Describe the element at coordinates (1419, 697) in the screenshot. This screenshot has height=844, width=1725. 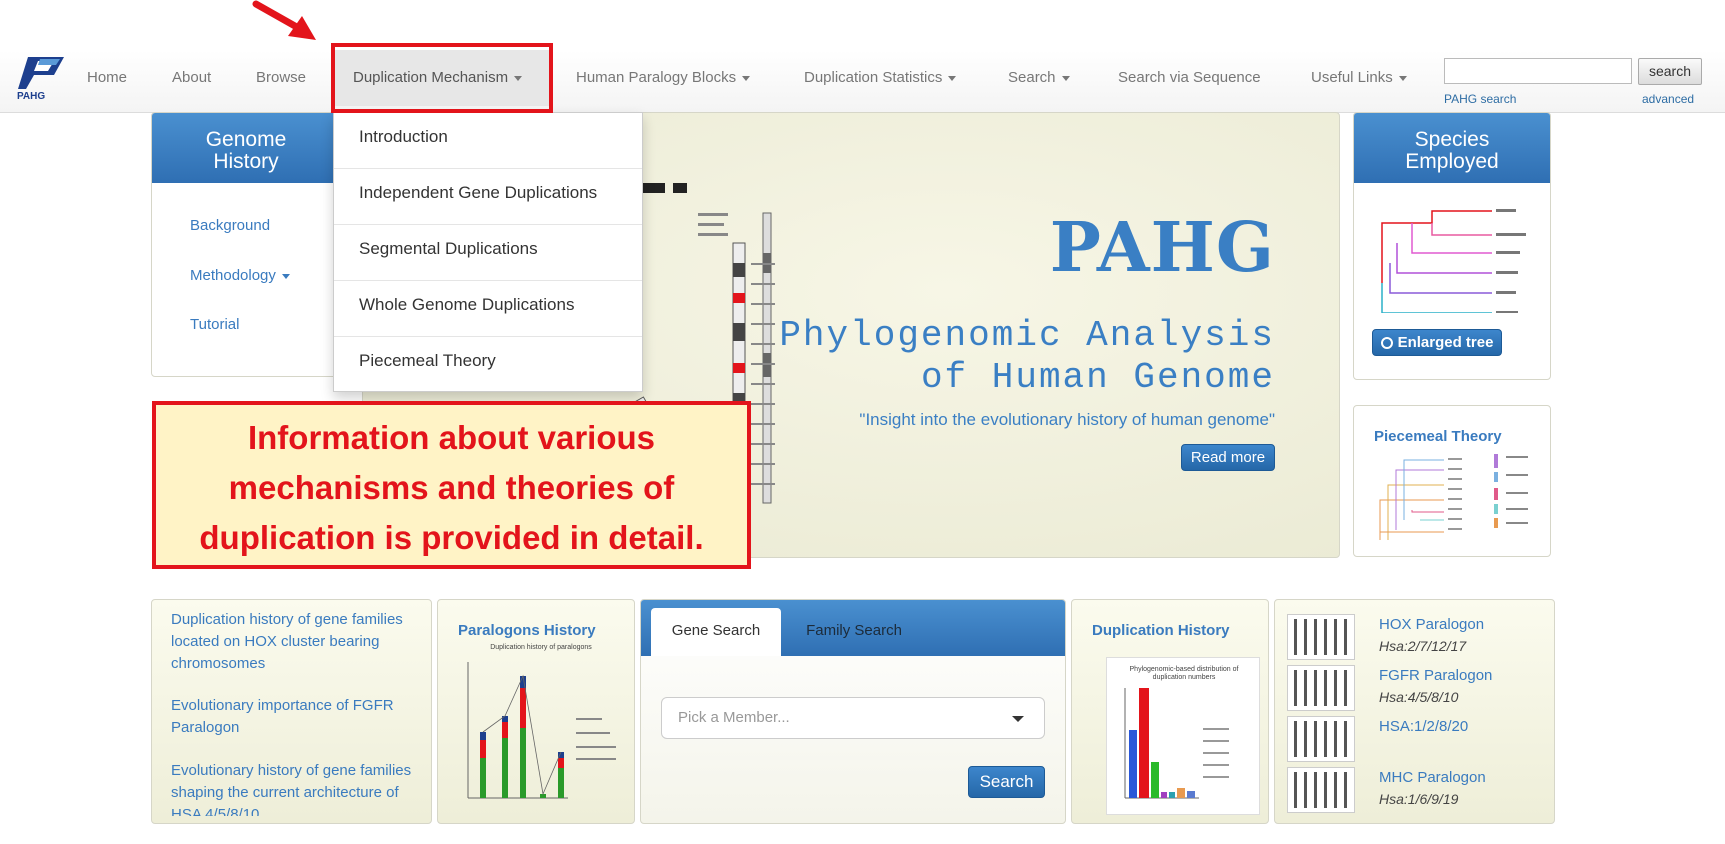
I see `fgfr-paralogon-sub: Hsa:4/5/8/10` at that location.